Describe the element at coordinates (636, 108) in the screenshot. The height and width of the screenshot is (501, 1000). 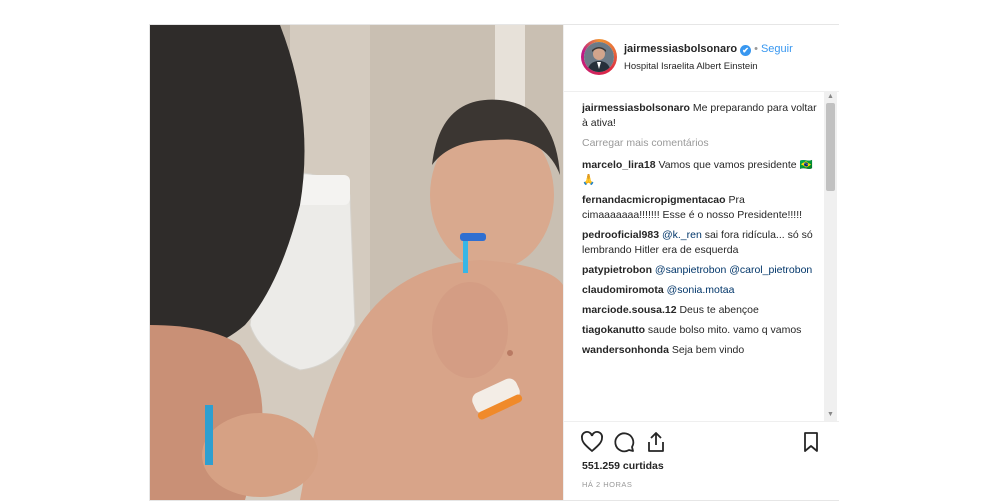
I see `caption-username: jairmessiasbolsonaro` at that location.